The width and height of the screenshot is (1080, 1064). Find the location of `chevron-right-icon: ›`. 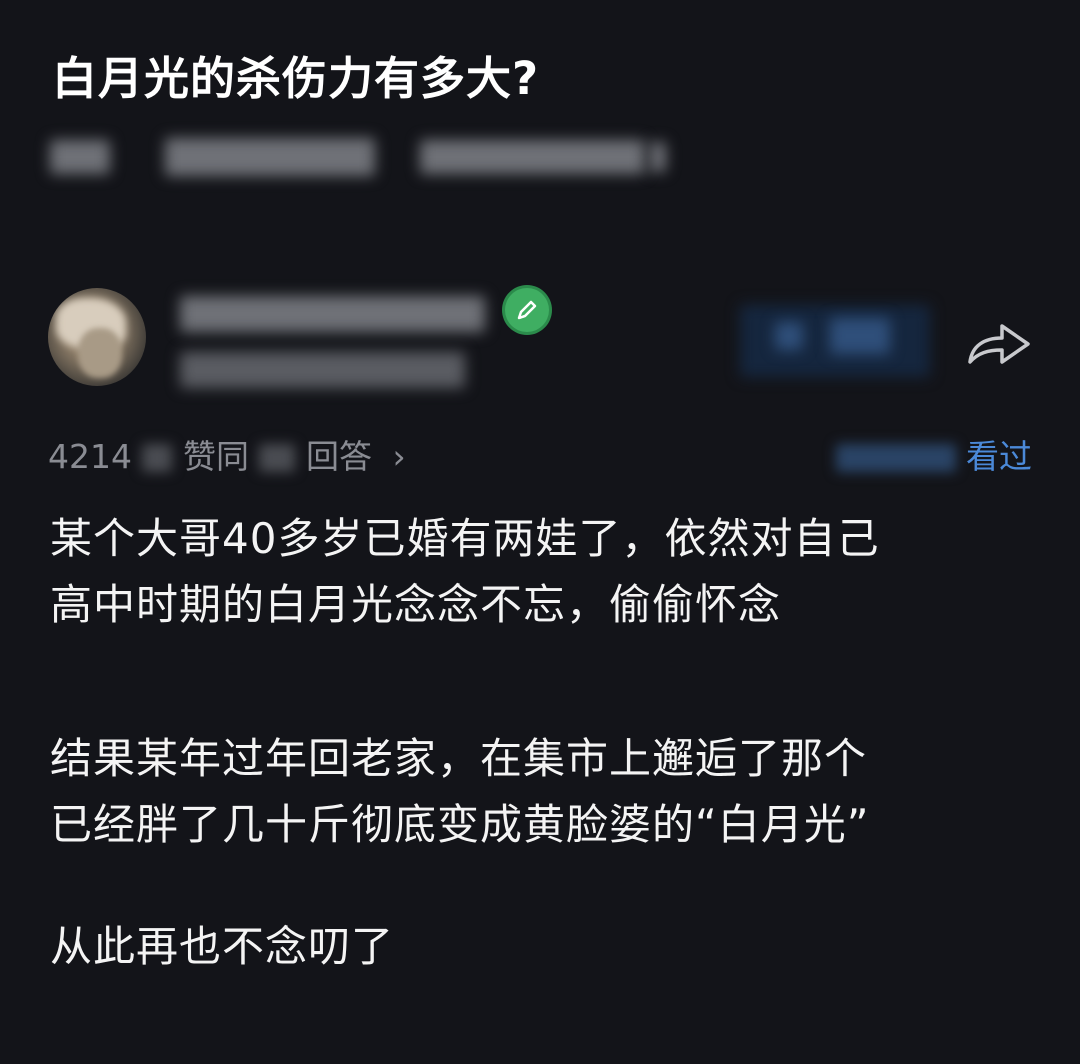

chevron-right-icon: › is located at coordinates (399, 456).